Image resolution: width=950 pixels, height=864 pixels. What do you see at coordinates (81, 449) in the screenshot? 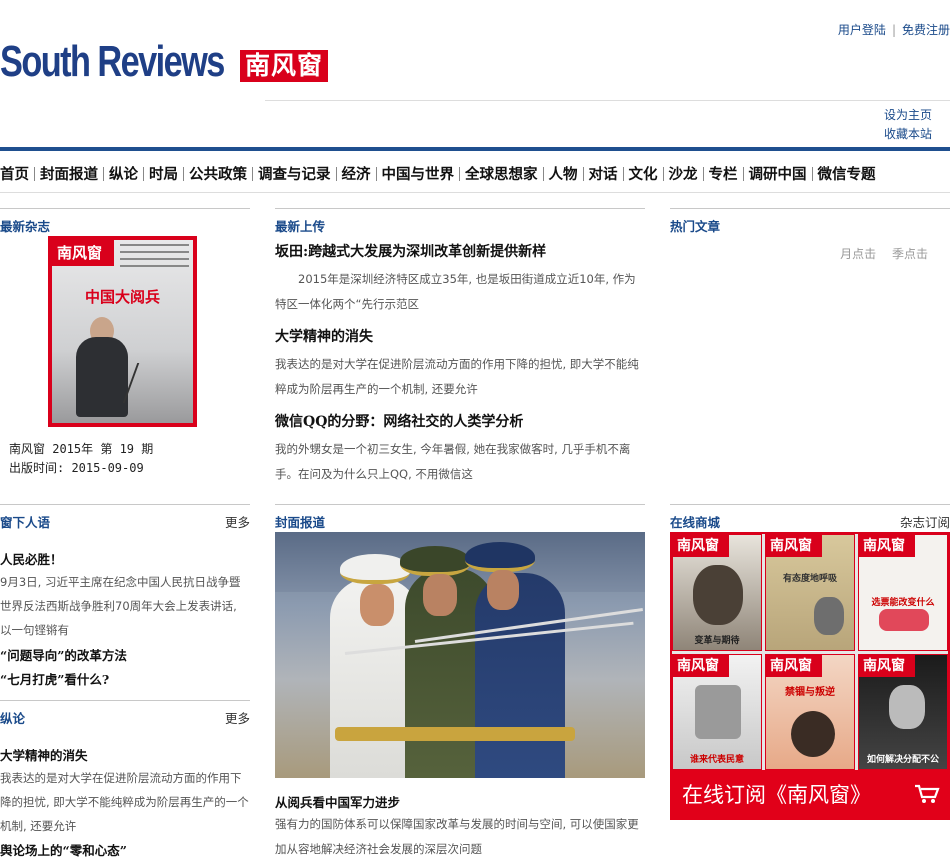
I see `magazine-issue: 南风窗 2015年 第 19 期` at bounding box center [81, 449].